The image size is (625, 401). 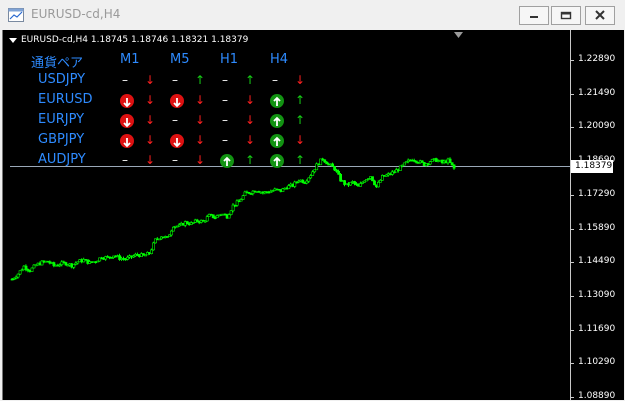 I want to click on timeframe-header-m5: M5, so click(x=180, y=59).